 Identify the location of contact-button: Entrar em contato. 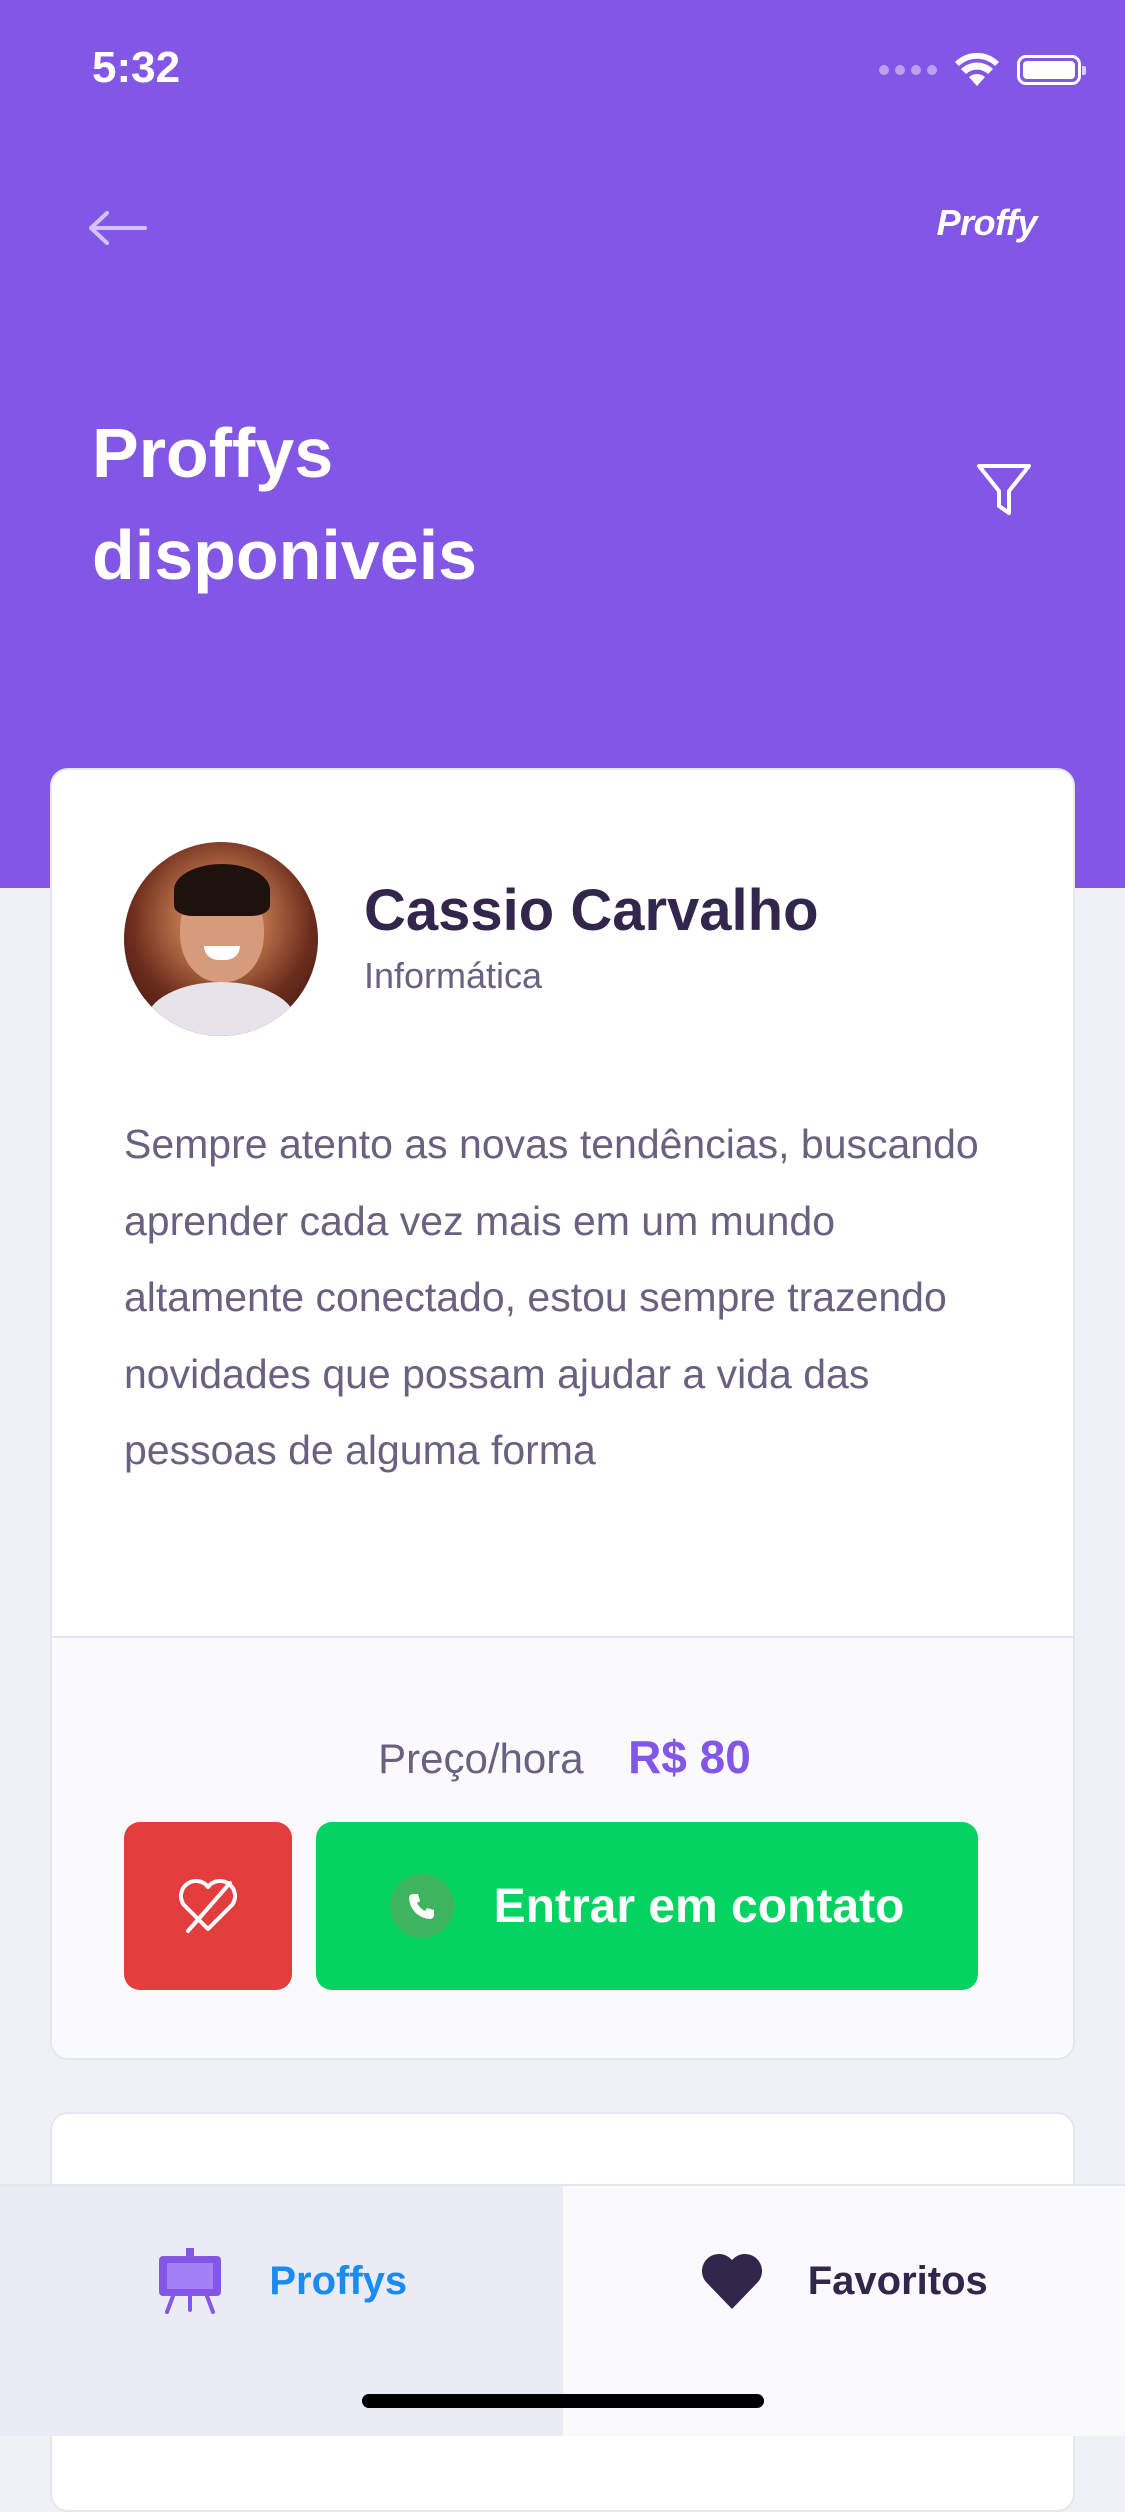
(647, 1906).